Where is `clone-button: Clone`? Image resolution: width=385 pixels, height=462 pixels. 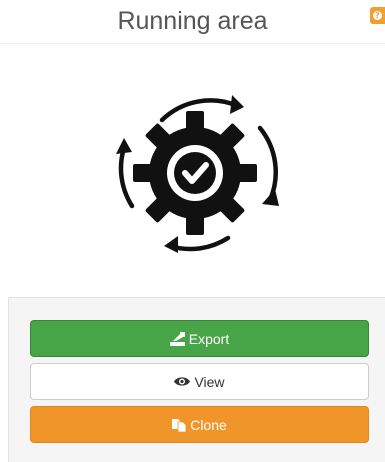 clone-button: Clone is located at coordinates (199, 424).